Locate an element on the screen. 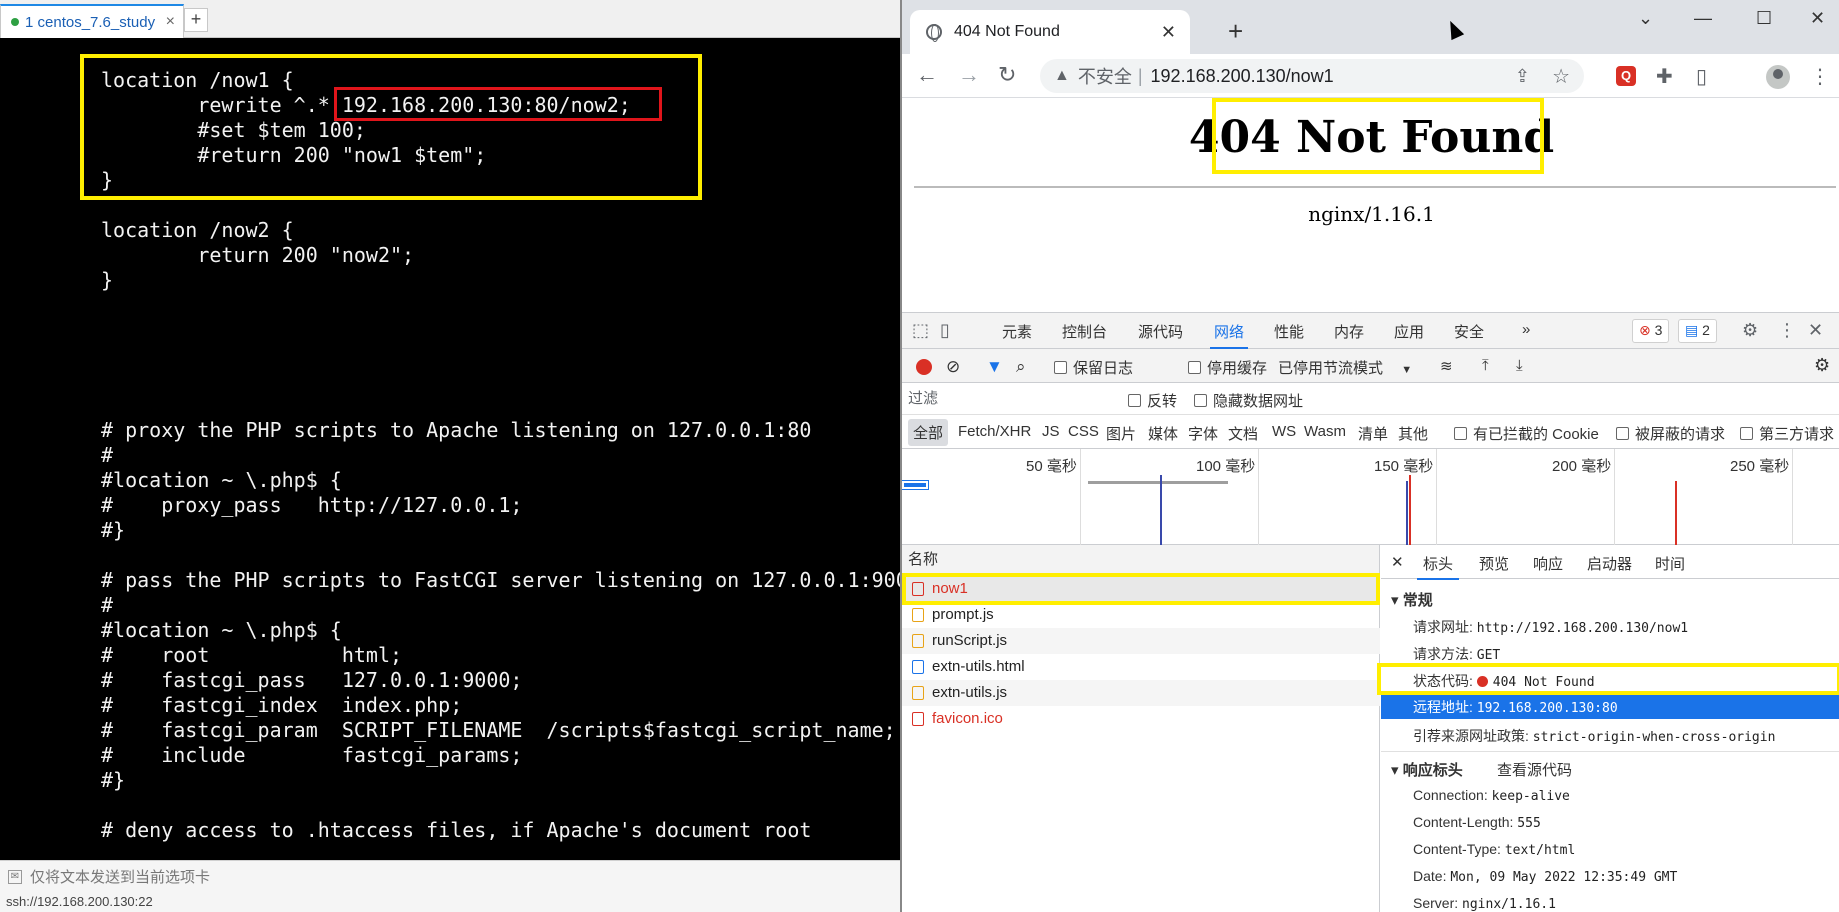  throttling-select: 已停用节流模式 ▼ is located at coordinates (1345, 367).